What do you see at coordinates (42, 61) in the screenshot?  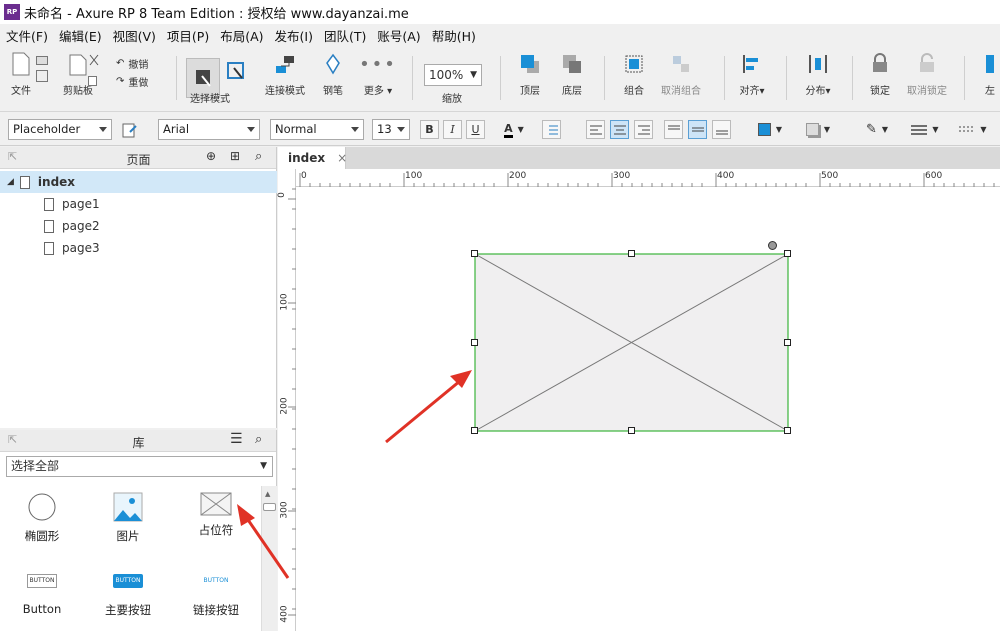 I see `open-icon` at bounding box center [42, 61].